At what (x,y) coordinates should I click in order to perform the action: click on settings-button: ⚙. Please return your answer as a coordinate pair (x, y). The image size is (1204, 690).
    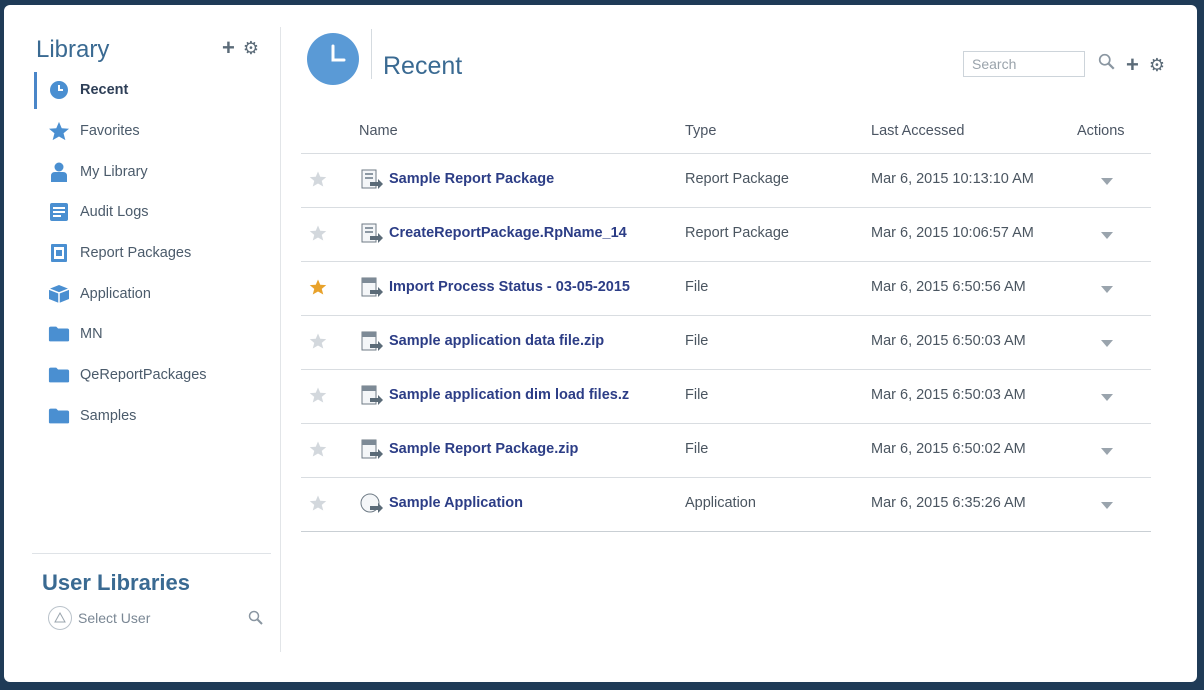
    Looking at the image, I should click on (1157, 65).